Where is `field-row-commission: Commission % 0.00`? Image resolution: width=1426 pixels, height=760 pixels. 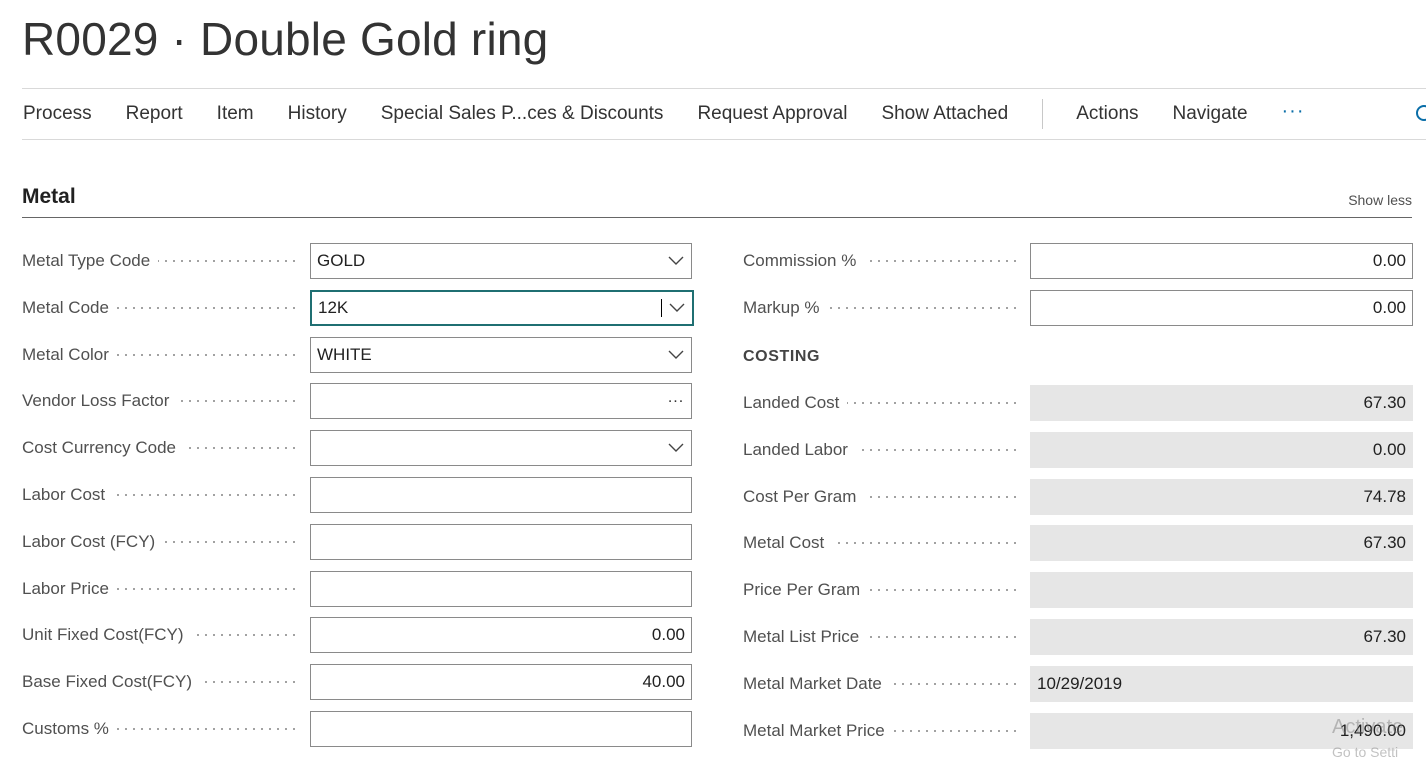 field-row-commission: Commission % 0.00 is located at coordinates (1078, 261).